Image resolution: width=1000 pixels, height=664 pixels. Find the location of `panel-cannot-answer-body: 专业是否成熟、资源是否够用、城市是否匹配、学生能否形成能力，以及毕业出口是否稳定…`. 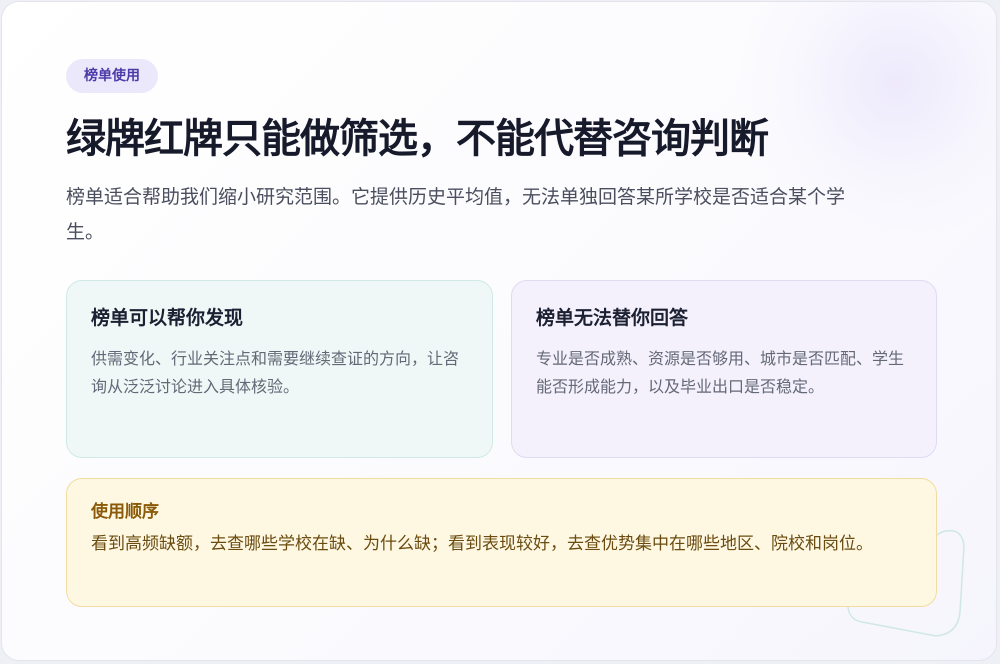

panel-cannot-answer-body: 专业是否成熟、资源是否够用、城市是否匹配、学生能否形成能力，以及毕业出口是否稳定… is located at coordinates (720, 372).